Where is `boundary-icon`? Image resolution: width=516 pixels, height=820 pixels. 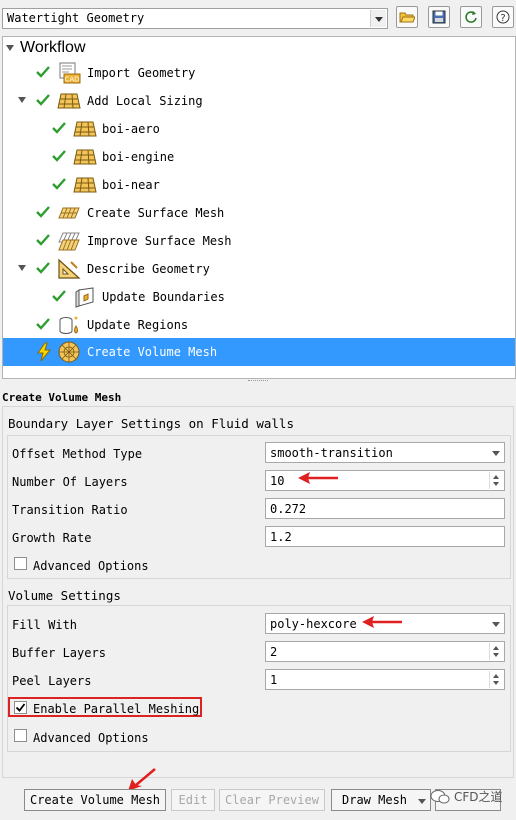 boundary-icon is located at coordinates (84, 297).